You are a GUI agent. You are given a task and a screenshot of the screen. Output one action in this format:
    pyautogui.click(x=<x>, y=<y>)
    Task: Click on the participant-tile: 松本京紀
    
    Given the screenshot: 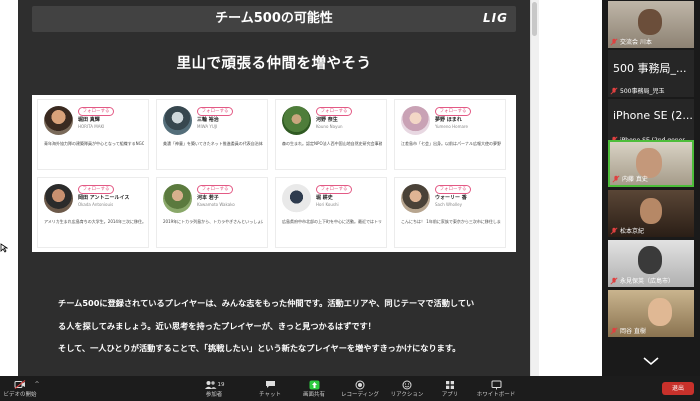 What is the action you would take?
    pyautogui.click(x=651, y=213)
    